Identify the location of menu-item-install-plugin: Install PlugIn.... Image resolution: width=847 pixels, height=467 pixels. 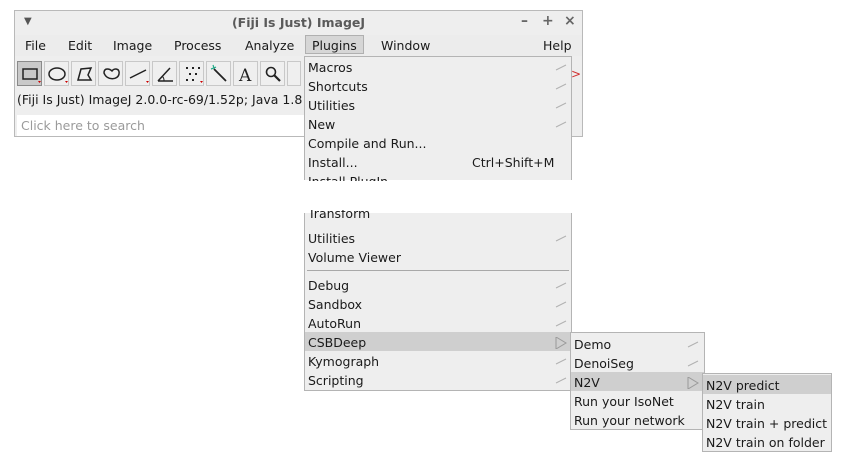
(438, 176).